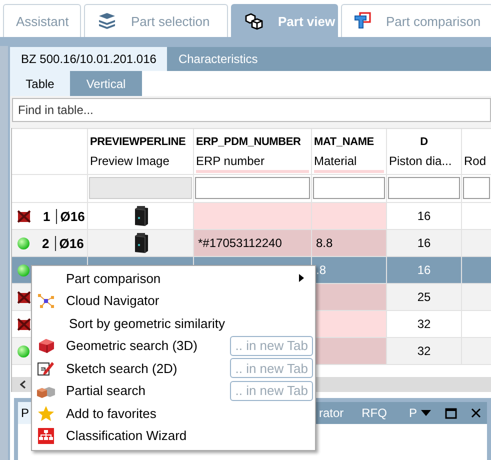 The image size is (491, 460). What do you see at coordinates (349, 270) in the screenshot?
I see `table-cell: .8` at bounding box center [349, 270].